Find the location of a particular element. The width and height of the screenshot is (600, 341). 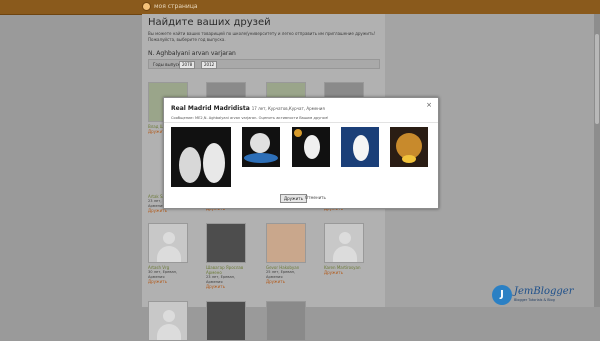

cancel-button: Отменить is located at coordinates (315, 197).